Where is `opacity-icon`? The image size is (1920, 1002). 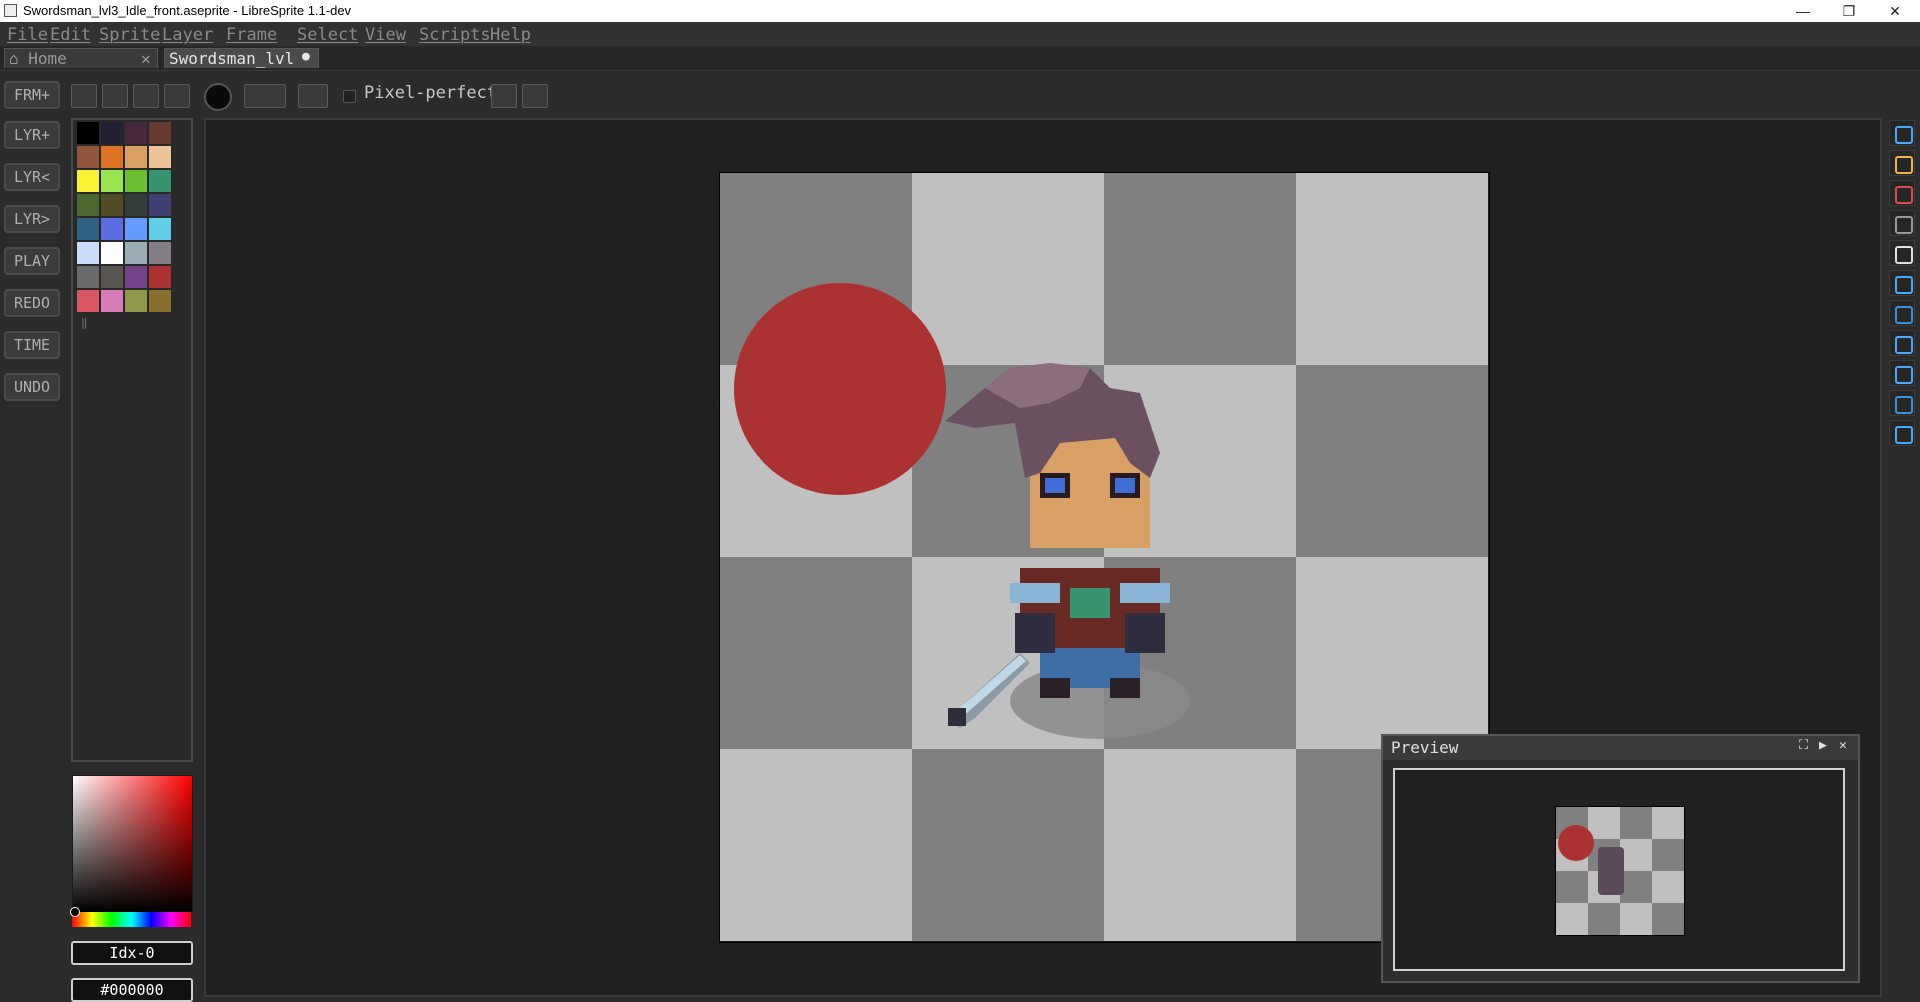 opacity-icon is located at coordinates (313, 96).